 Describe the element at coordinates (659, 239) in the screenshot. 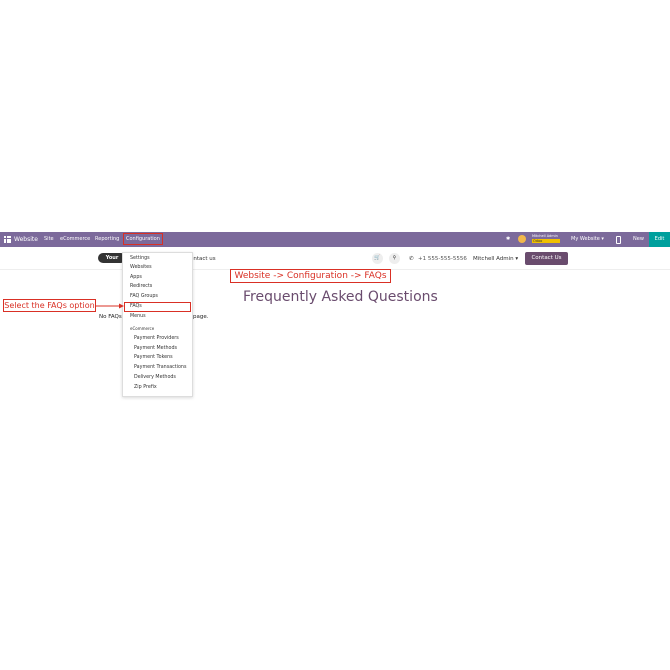

I see `edit-button: Edit` at that location.